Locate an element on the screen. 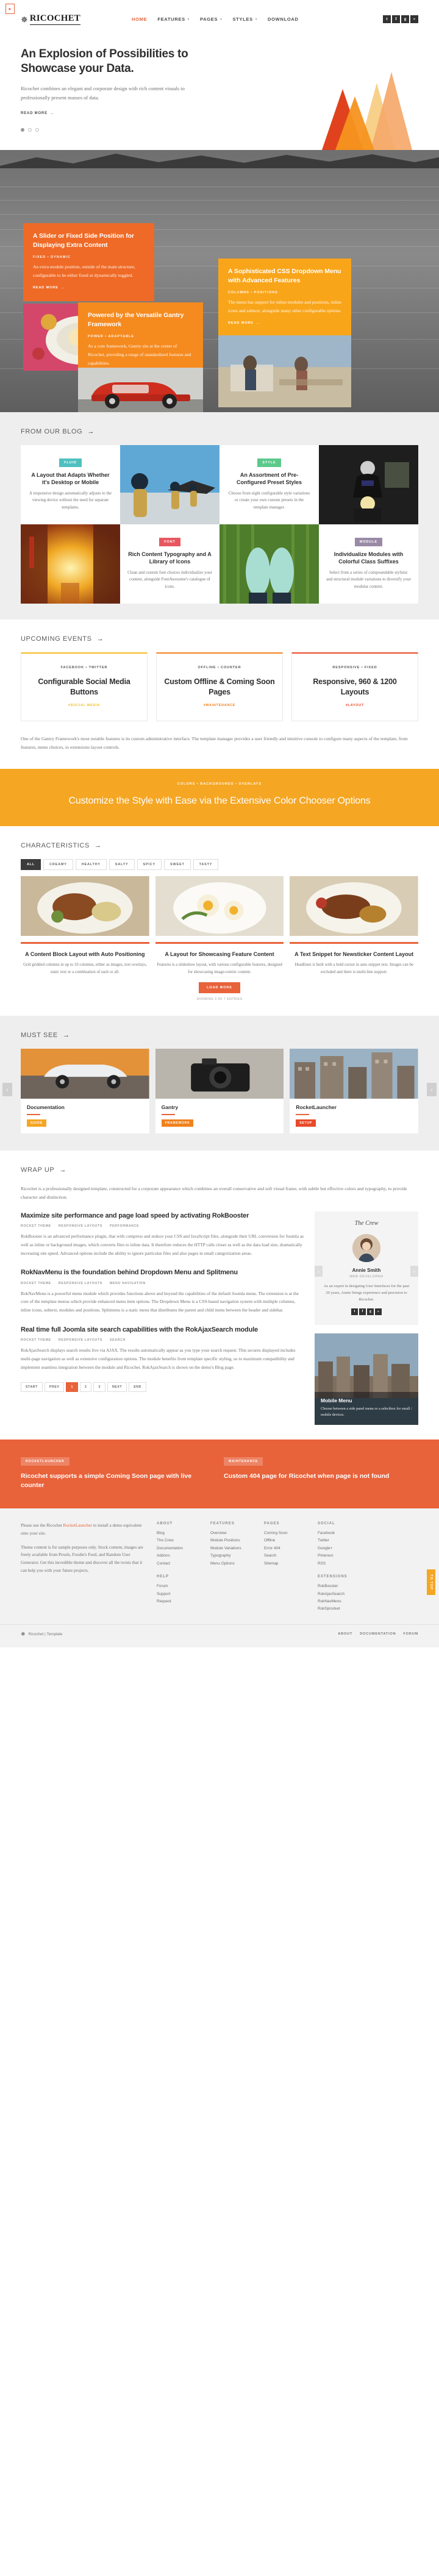 This screenshot has width=439, height=2576. footer-link: Sitemap is located at coordinates (285, 1564).